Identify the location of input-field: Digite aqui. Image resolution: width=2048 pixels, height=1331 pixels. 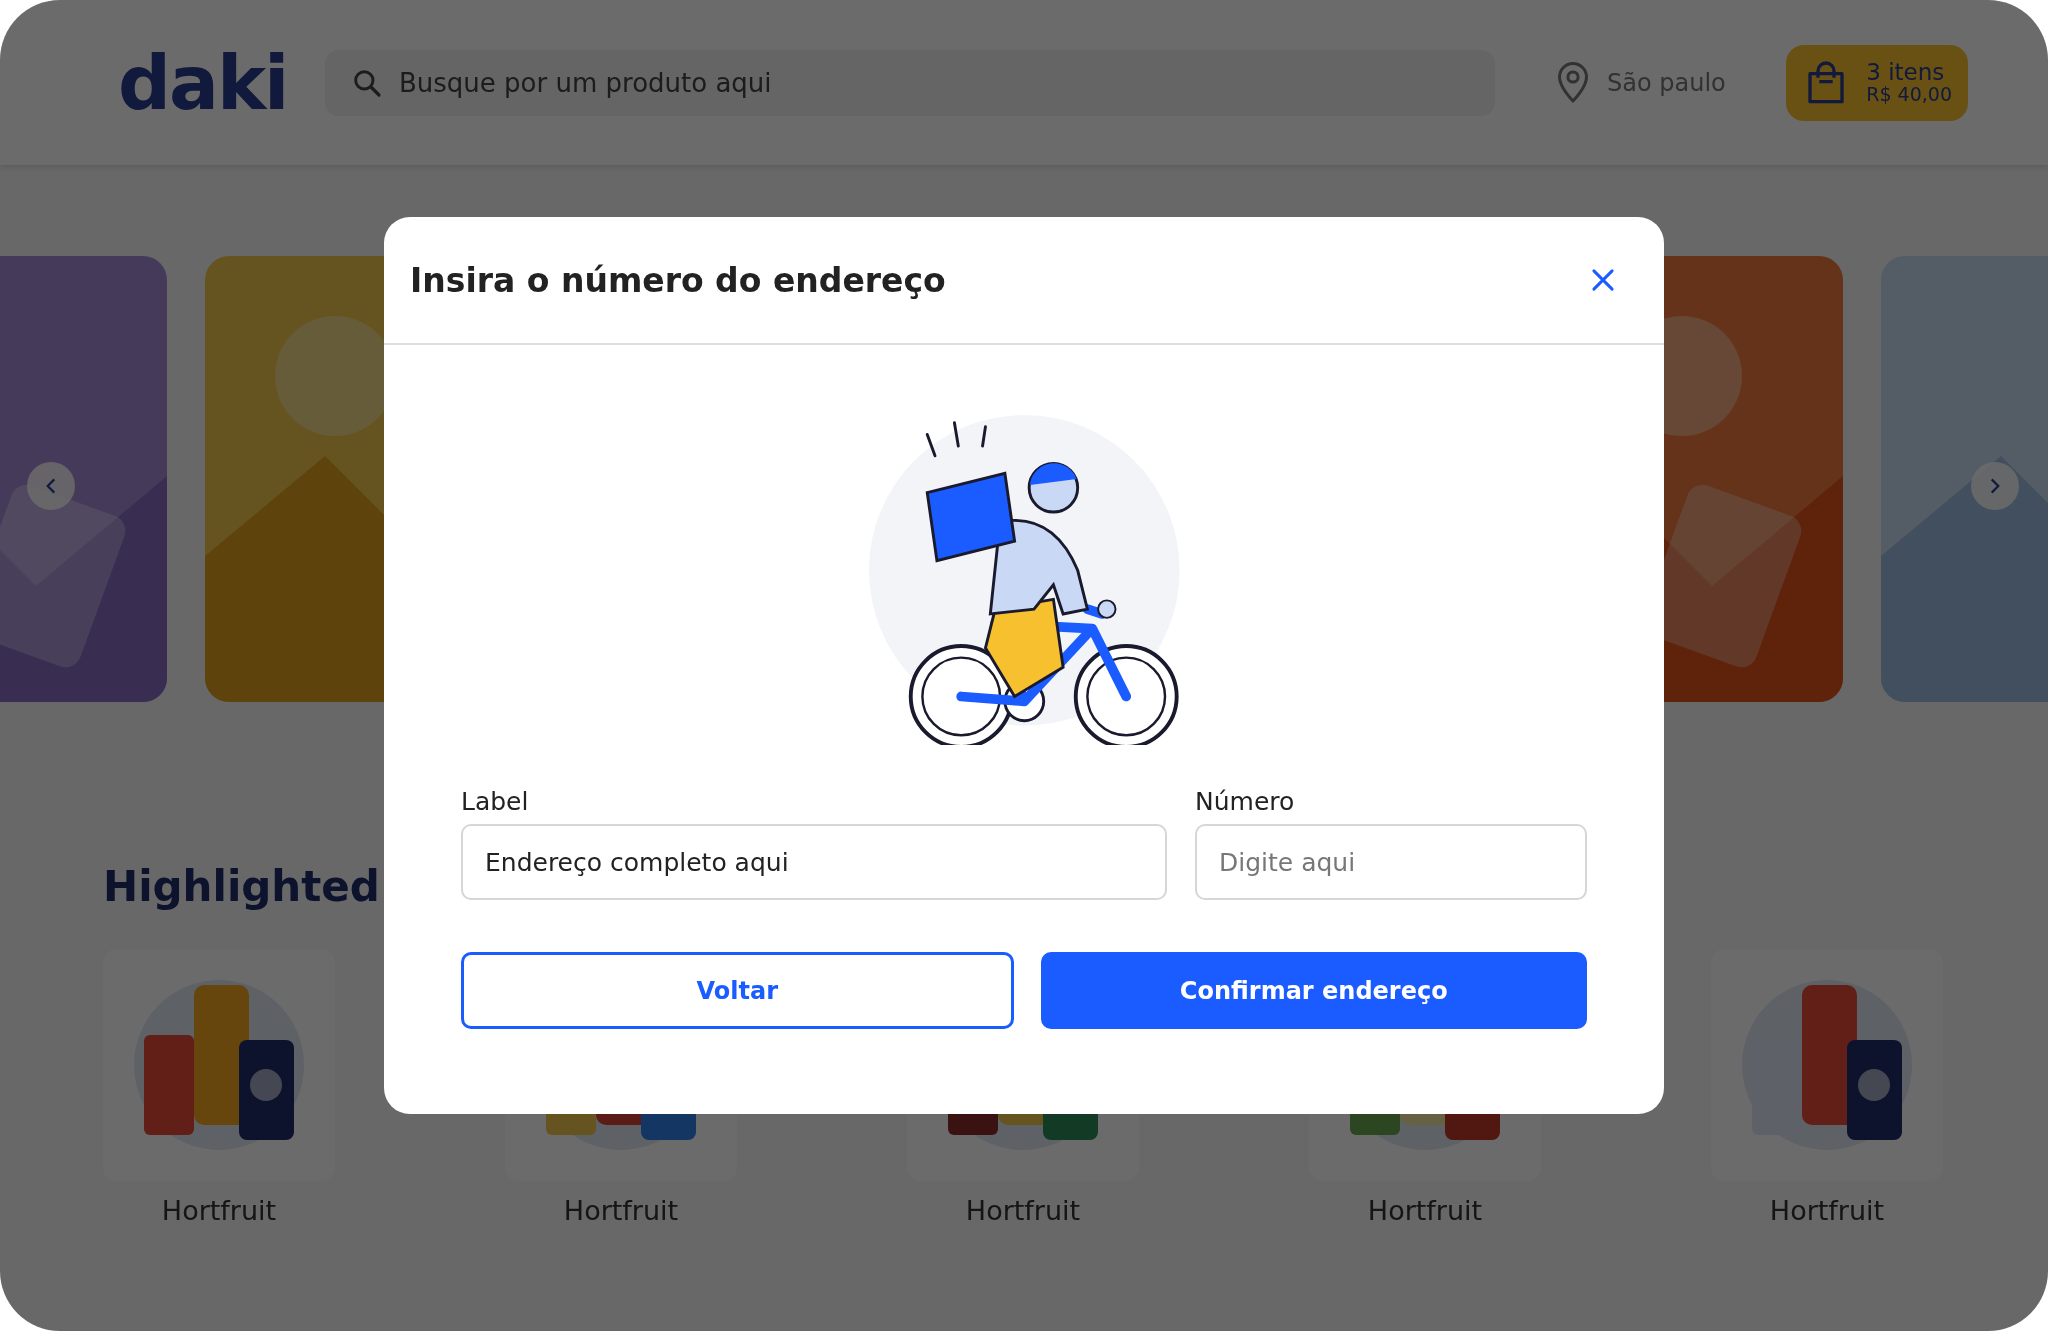
(1391, 862).